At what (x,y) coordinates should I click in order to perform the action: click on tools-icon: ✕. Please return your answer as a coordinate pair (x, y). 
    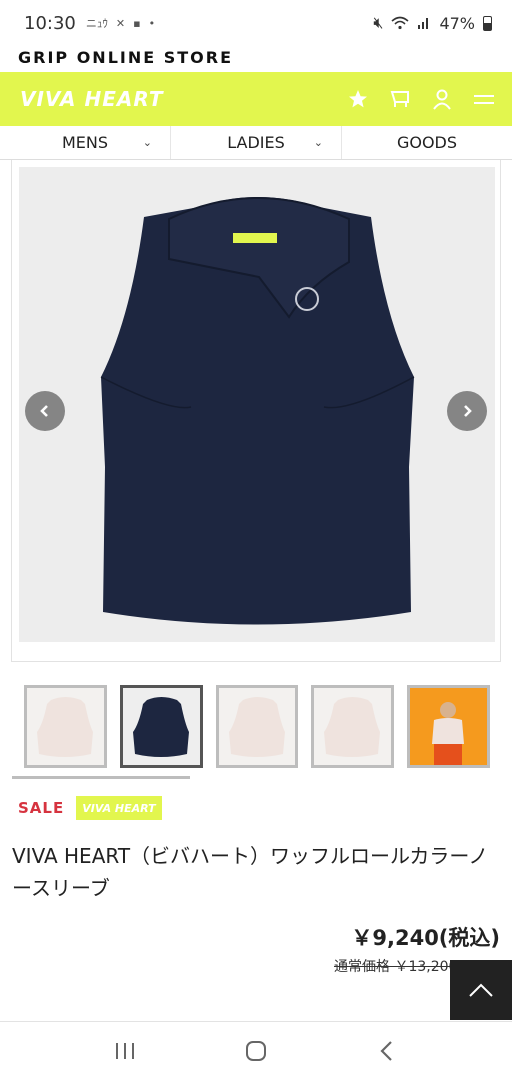
    Looking at the image, I should click on (120, 23).